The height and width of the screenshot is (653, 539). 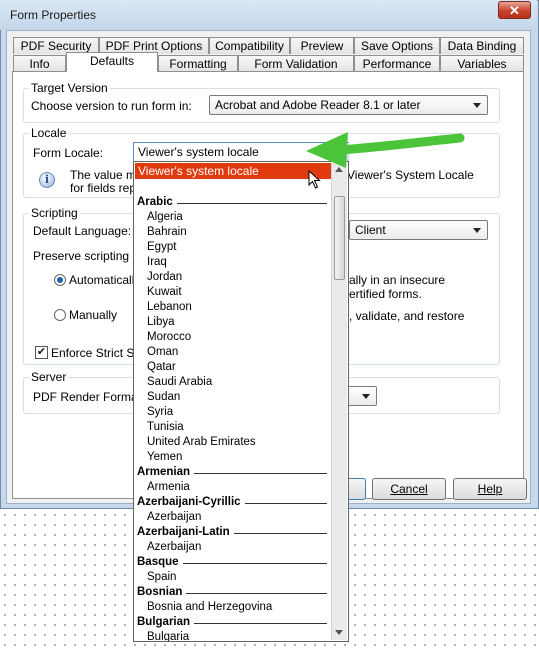 I want to click on dropdown-group-label: Basque, so click(x=158, y=562).